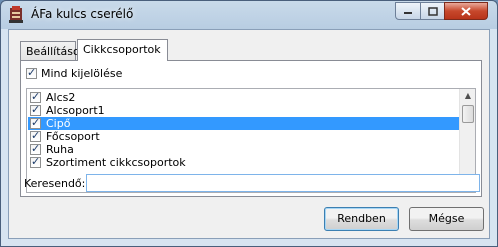 The image size is (498, 247). I want to click on list-item-label: Cipő, so click(58, 123).